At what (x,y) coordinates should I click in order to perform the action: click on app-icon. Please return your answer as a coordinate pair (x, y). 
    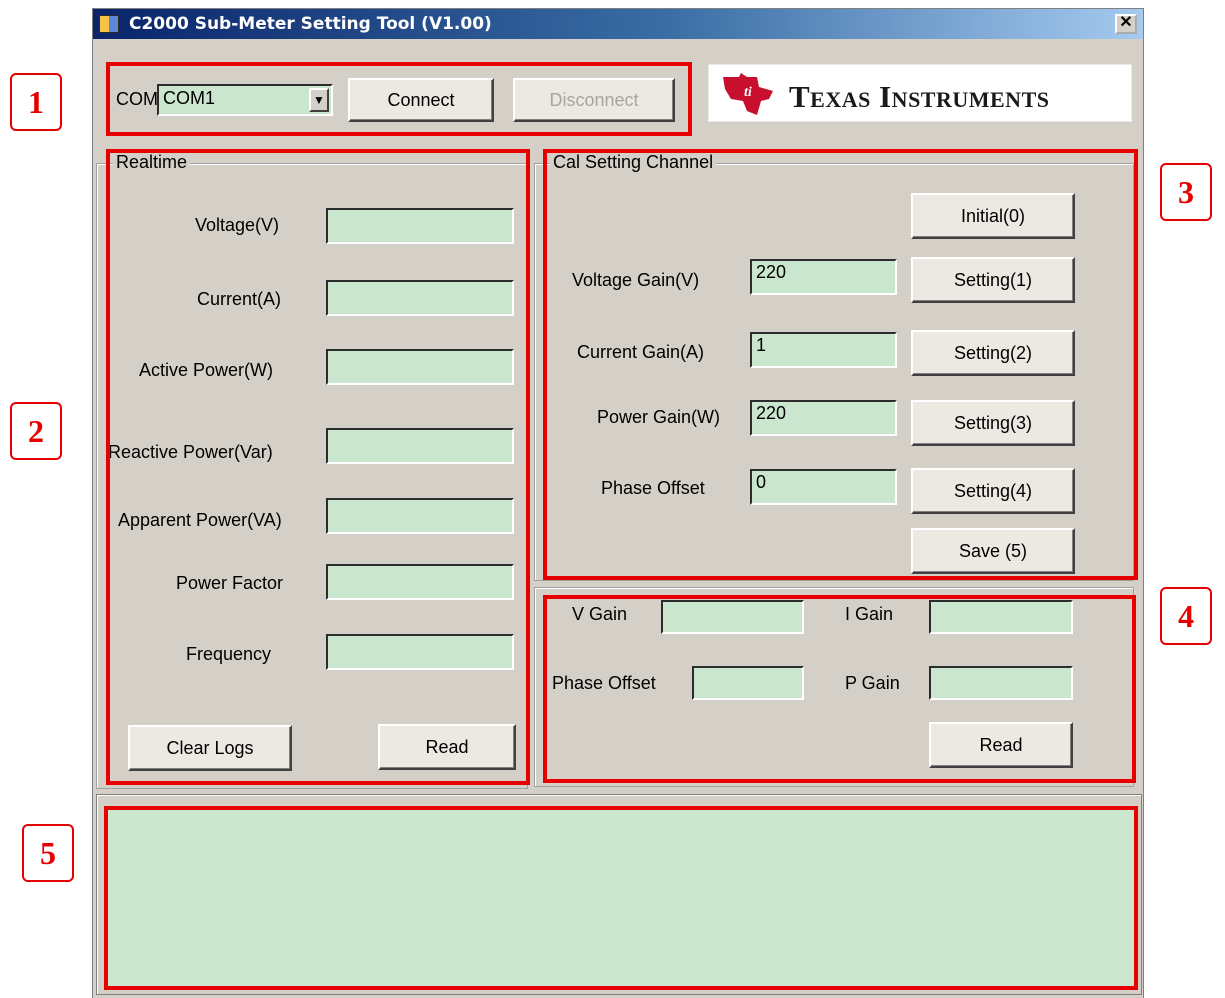
    Looking at the image, I should click on (109, 24).